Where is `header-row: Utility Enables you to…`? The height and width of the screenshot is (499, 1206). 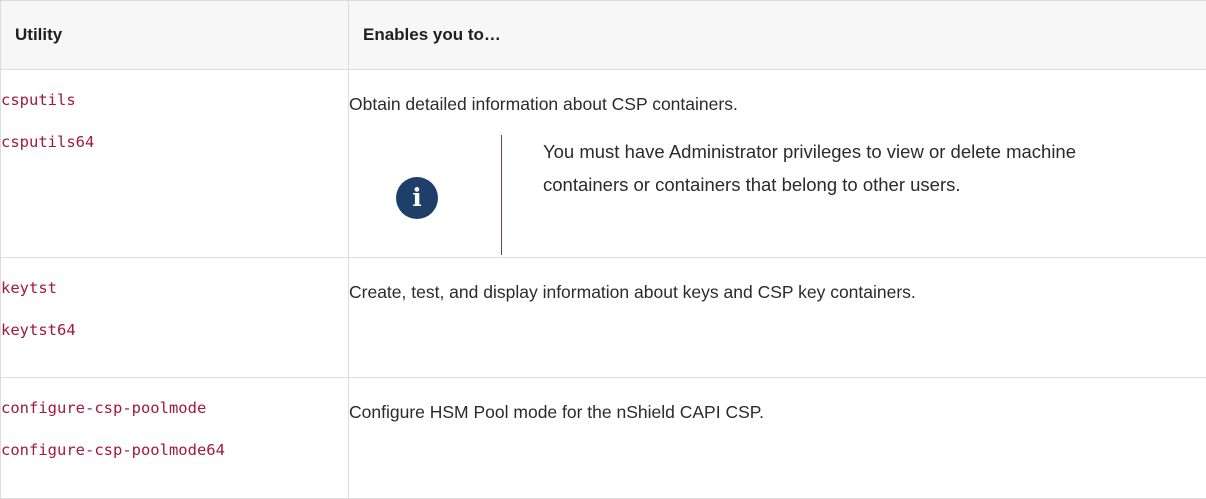
header-row: Utility Enables you to… is located at coordinates (603, 35).